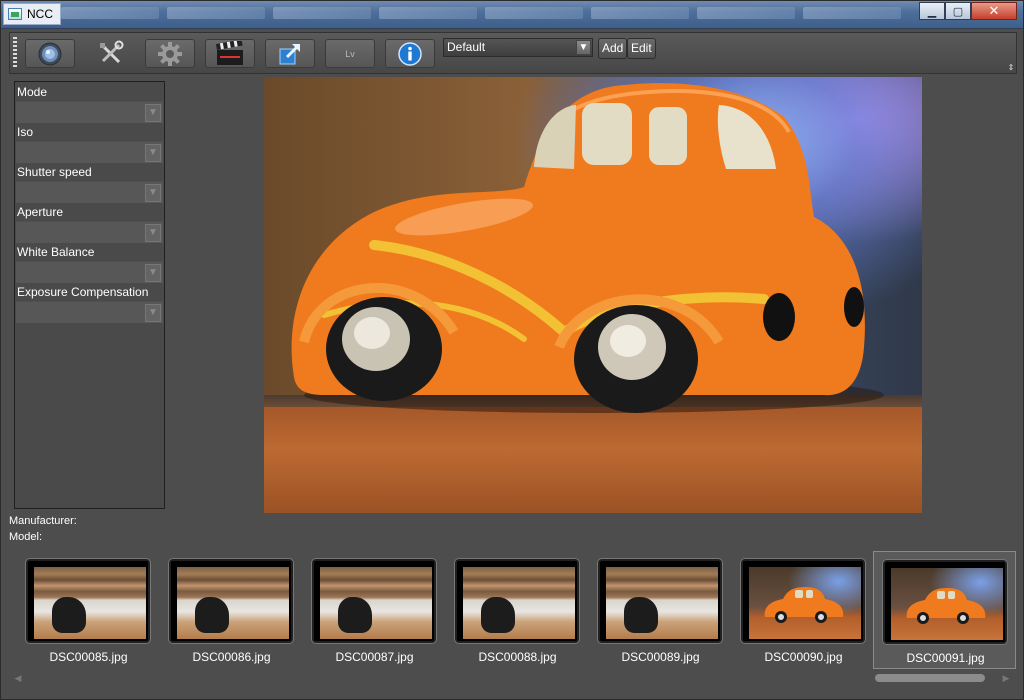  I want to click on aperture-dropdown: ▼, so click(89, 232).